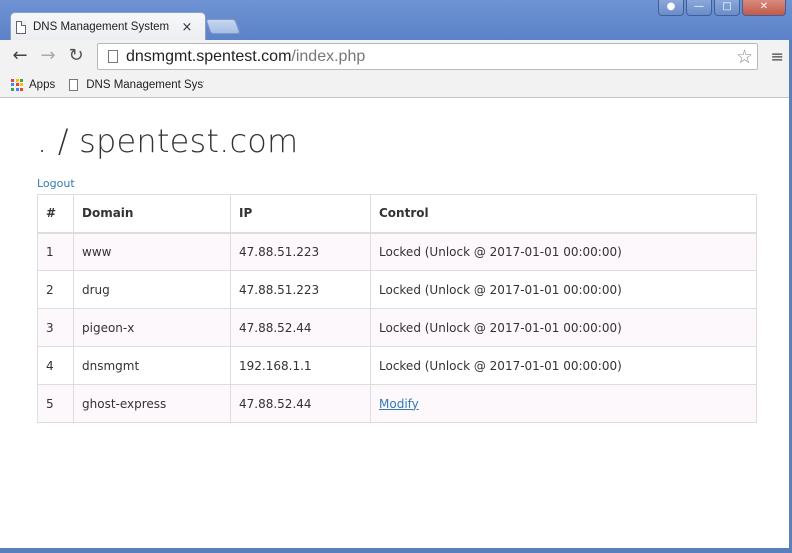 Image resolution: width=792 pixels, height=553 pixels. What do you see at coordinates (55, 214) in the screenshot?
I see `header-number: #` at bounding box center [55, 214].